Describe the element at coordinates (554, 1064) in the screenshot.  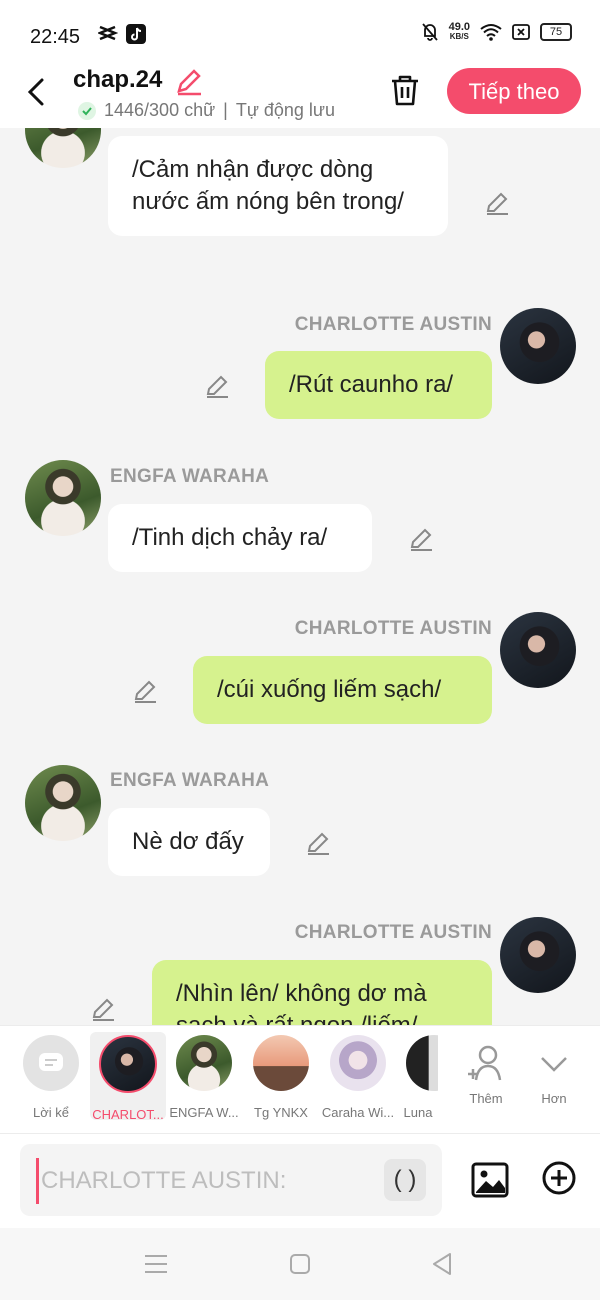
I see `chevron-down-icon` at that location.